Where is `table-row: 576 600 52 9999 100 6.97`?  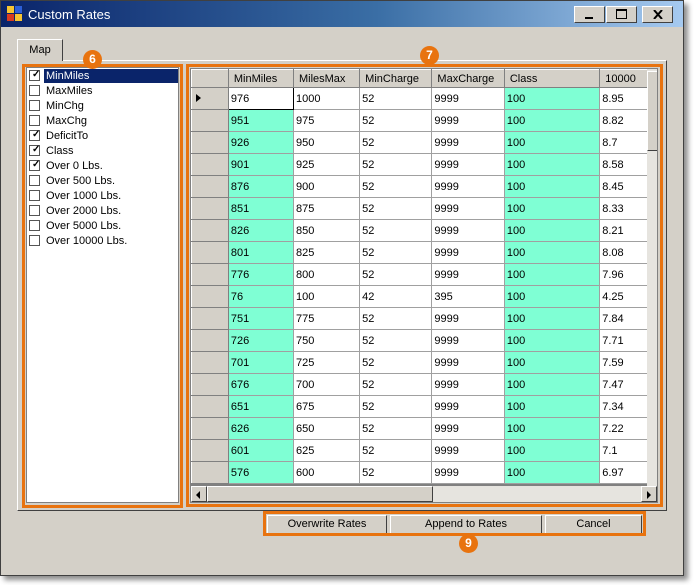
table-row: 576 600 52 9999 100 6.97 is located at coordinates (424, 472).